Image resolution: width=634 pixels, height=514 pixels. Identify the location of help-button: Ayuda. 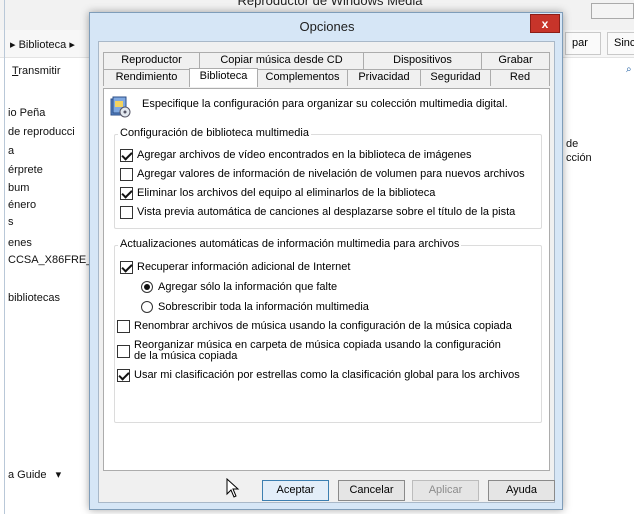
(521, 490).